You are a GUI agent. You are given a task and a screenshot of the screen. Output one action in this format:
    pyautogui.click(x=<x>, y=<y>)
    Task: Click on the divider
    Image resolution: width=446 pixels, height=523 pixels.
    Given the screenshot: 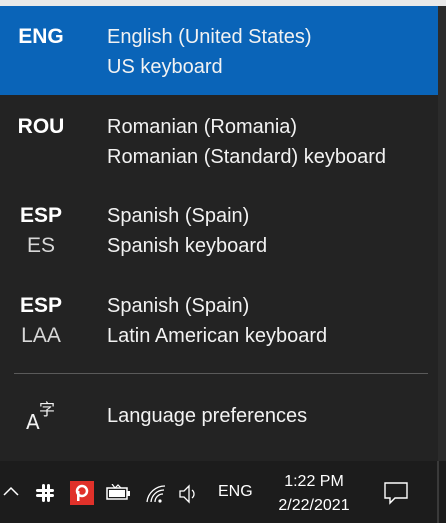 What is the action you would take?
    pyautogui.click(x=221, y=373)
    